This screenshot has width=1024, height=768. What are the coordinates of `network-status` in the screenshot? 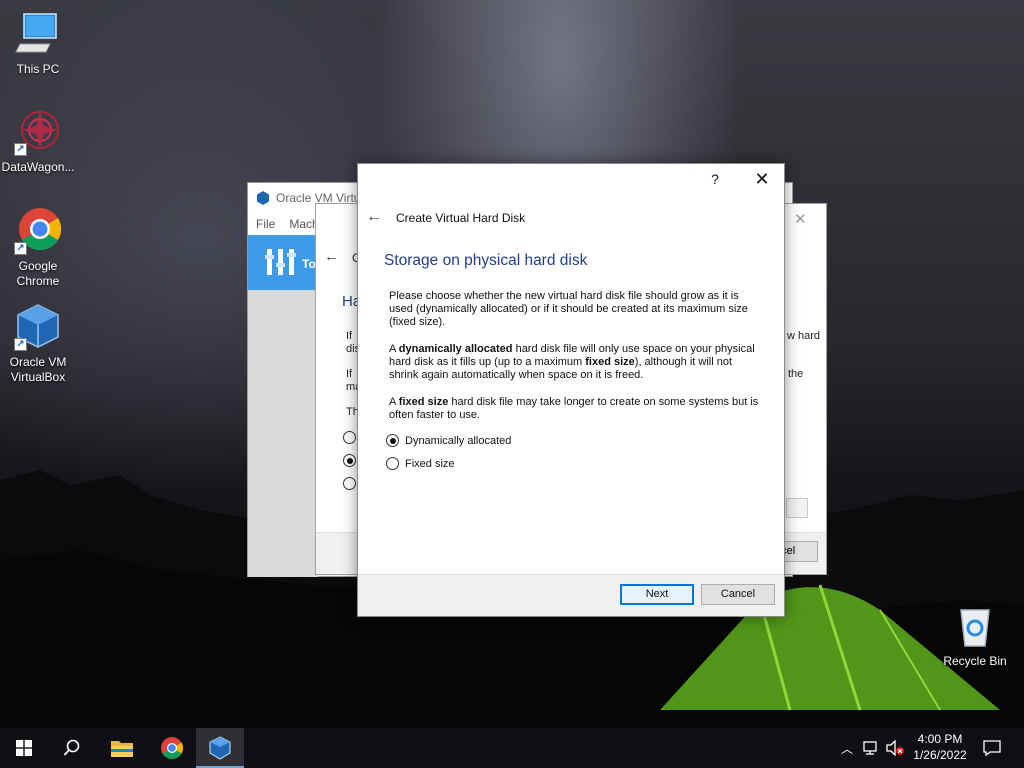 It's located at (871, 748).